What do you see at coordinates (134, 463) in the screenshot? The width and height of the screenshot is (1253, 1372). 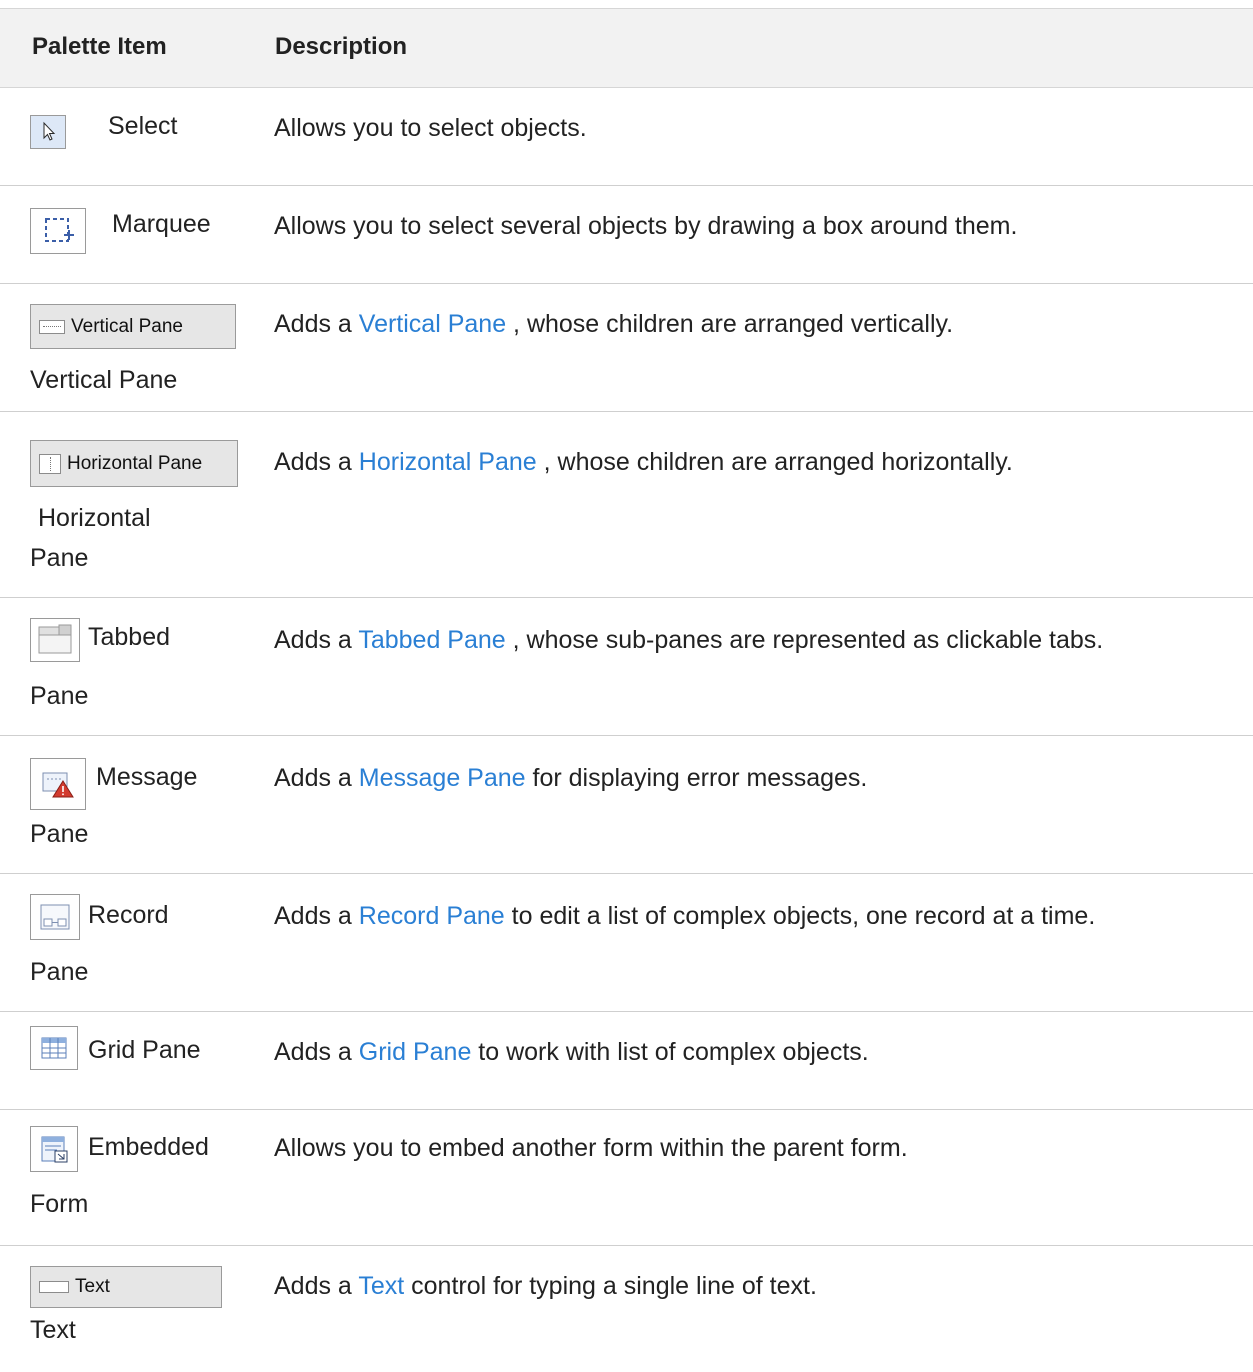 I see `horizontal-pane-icon: Horizontal Pane` at bounding box center [134, 463].